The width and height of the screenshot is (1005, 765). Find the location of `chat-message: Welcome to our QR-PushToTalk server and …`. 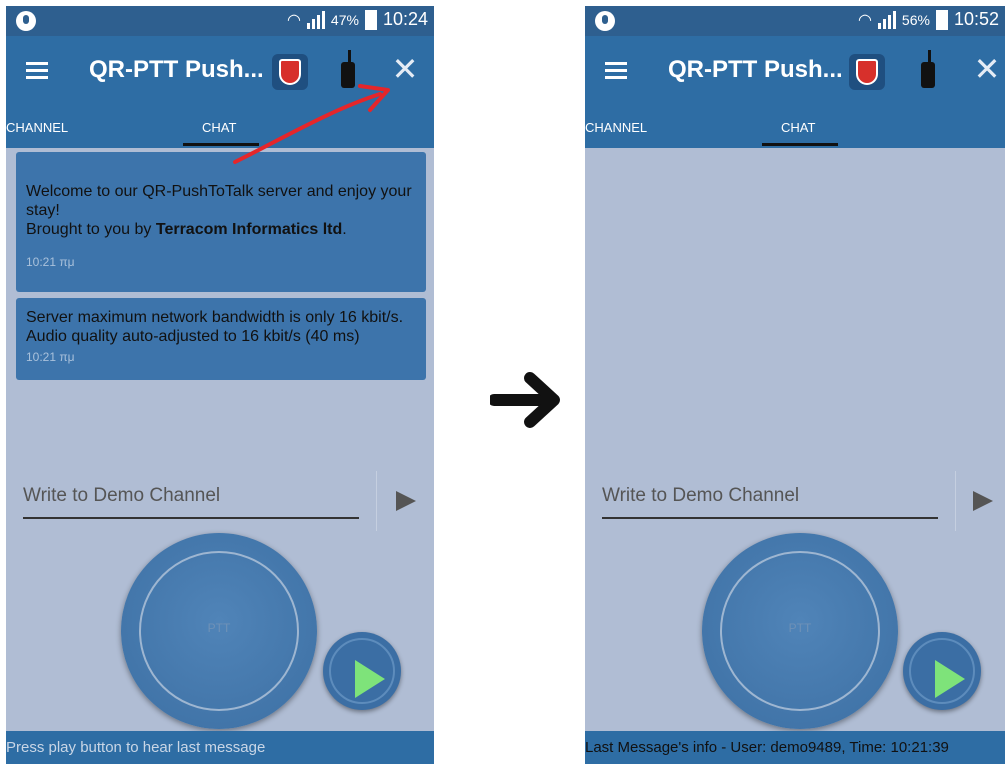

chat-message: Welcome to our QR-PushToTalk server and … is located at coordinates (221, 222).